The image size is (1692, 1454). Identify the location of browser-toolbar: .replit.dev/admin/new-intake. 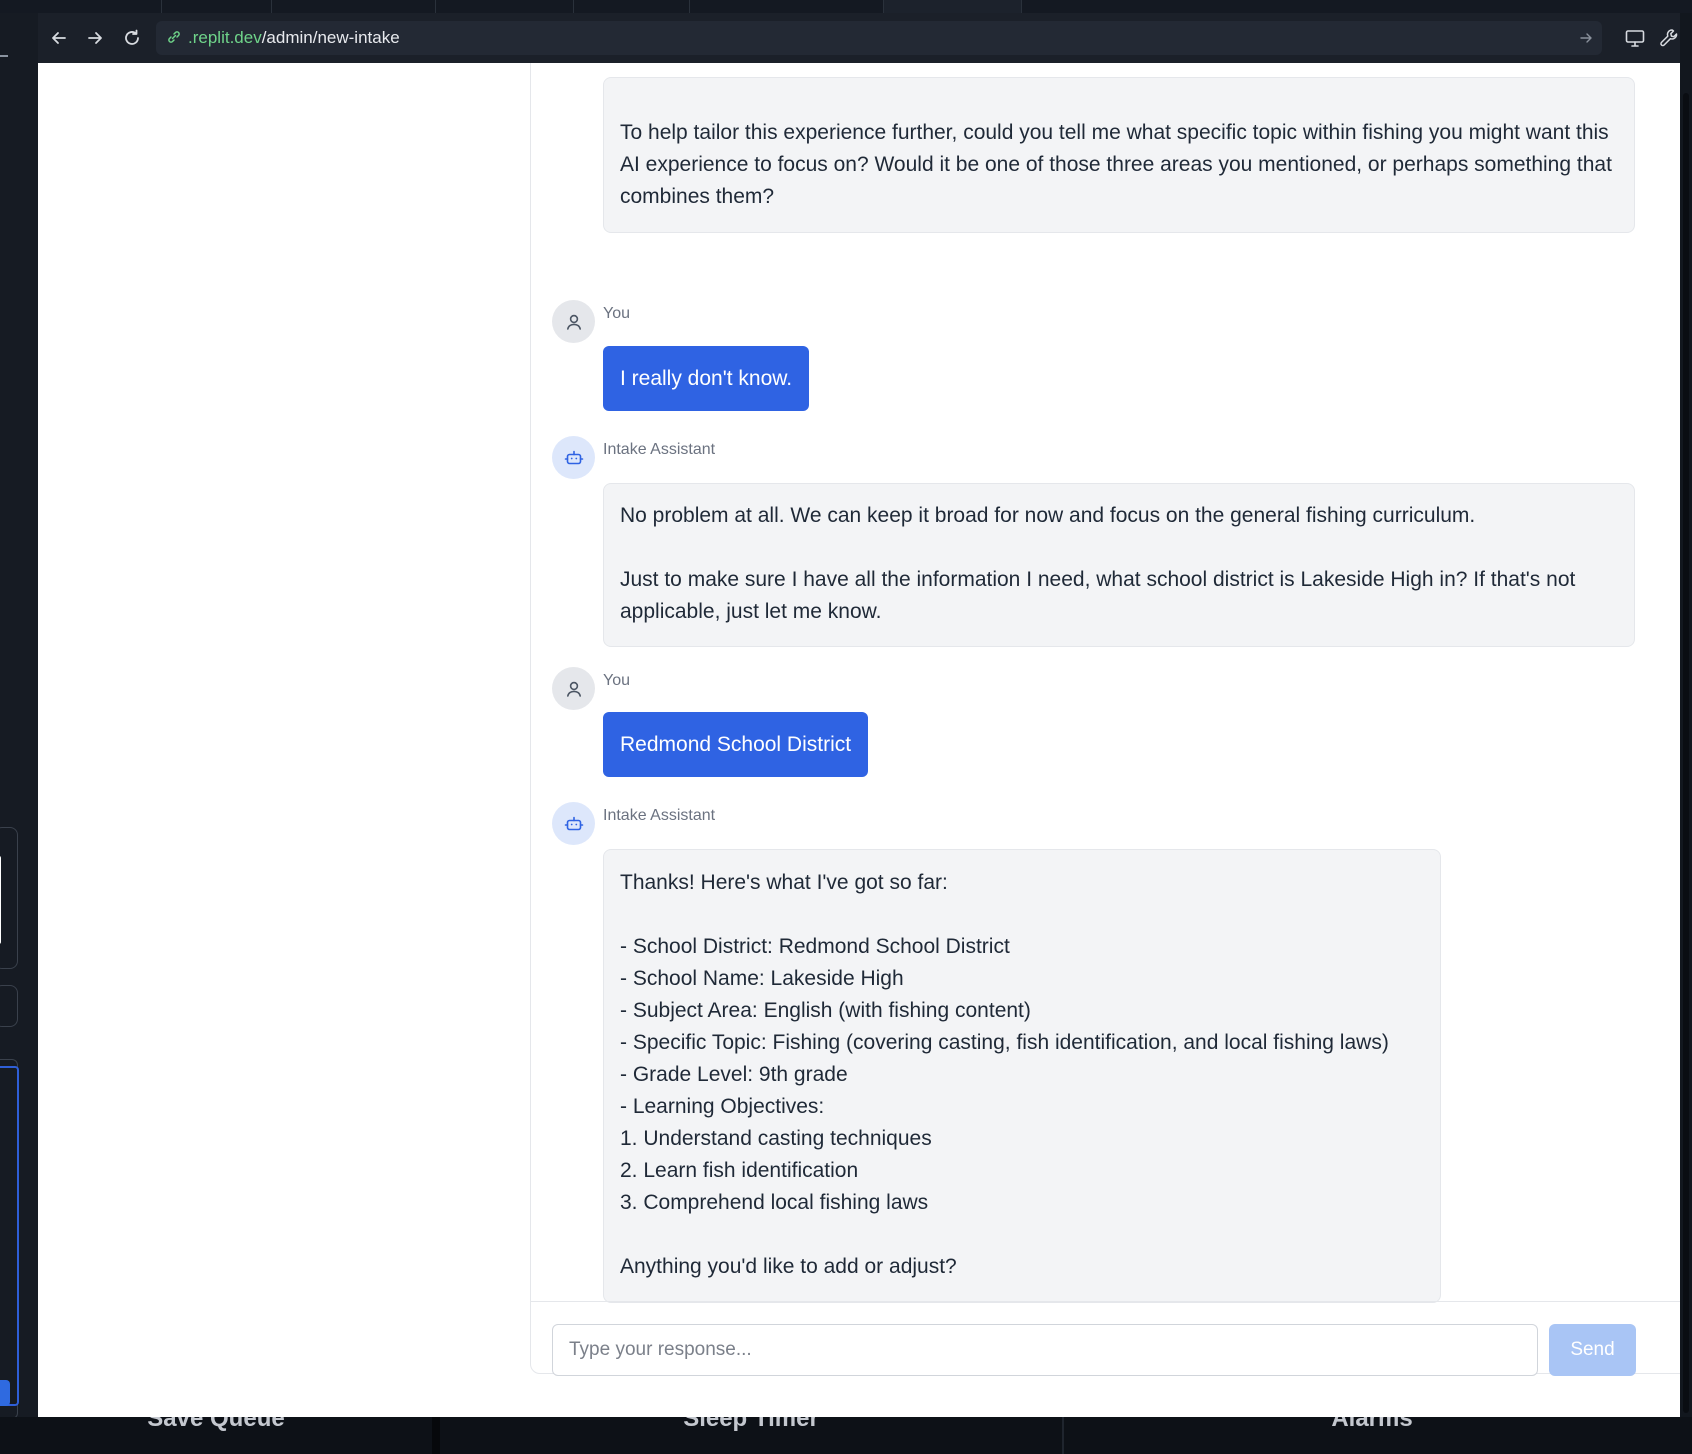
(859, 38).